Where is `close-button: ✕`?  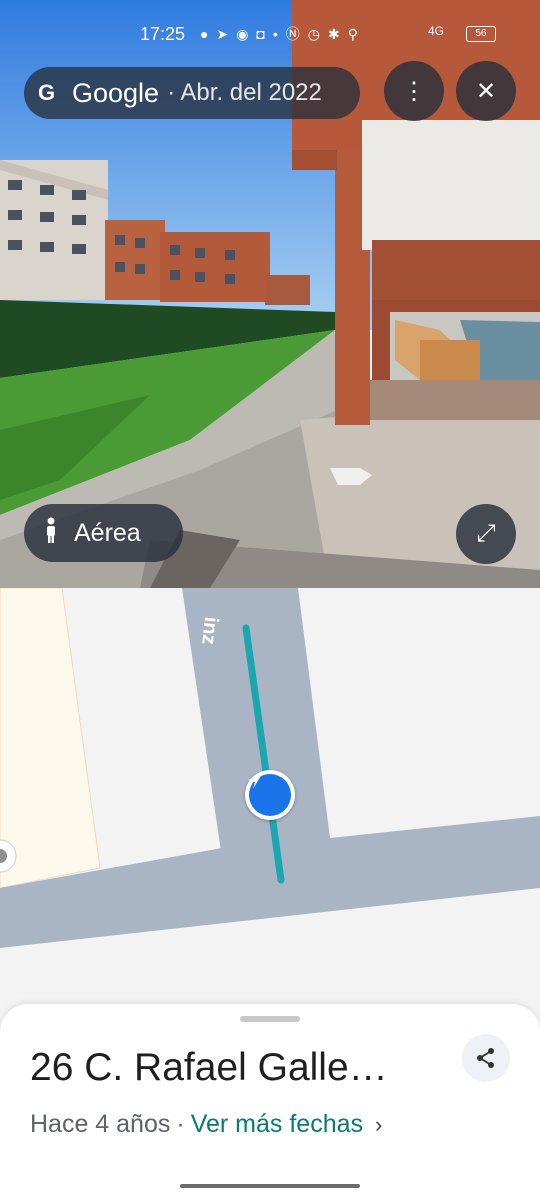 close-button: ✕ is located at coordinates (486, 91).